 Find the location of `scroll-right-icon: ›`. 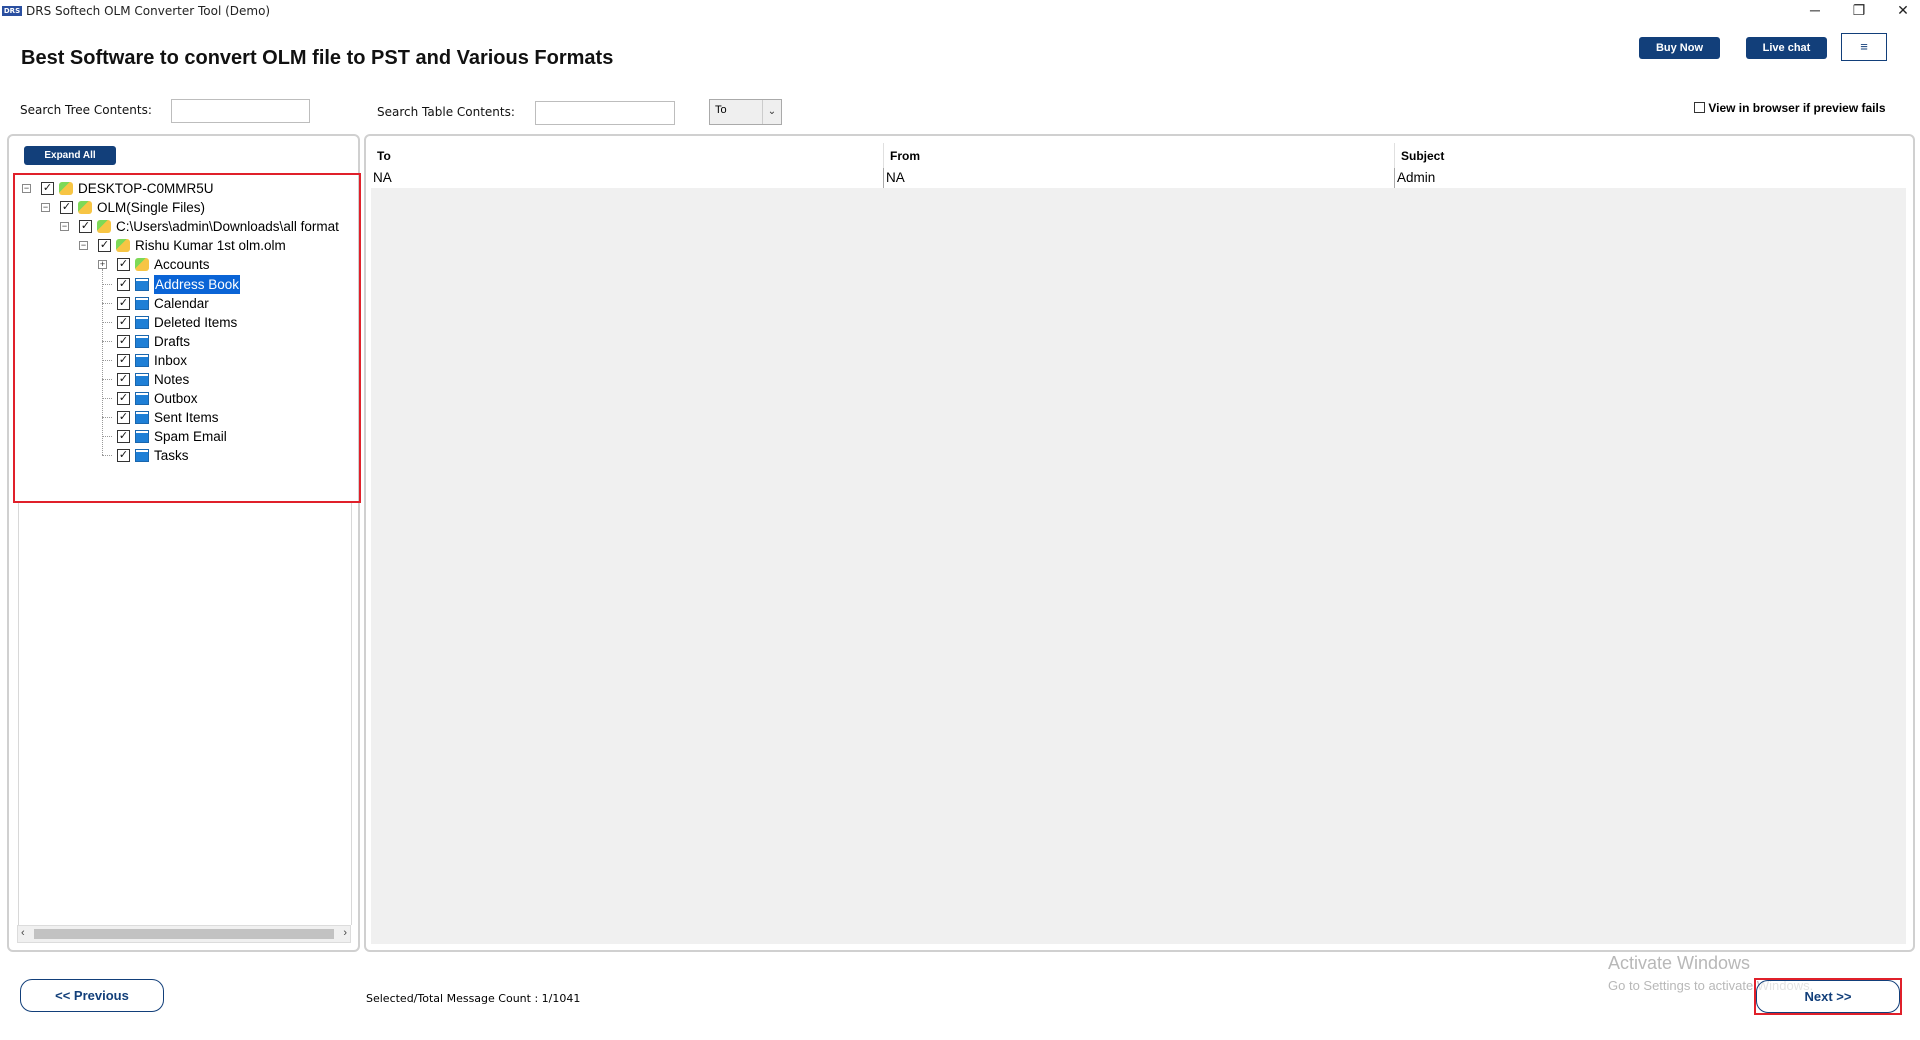

scroll-right-icon: › is located at coordinates (345, 933).